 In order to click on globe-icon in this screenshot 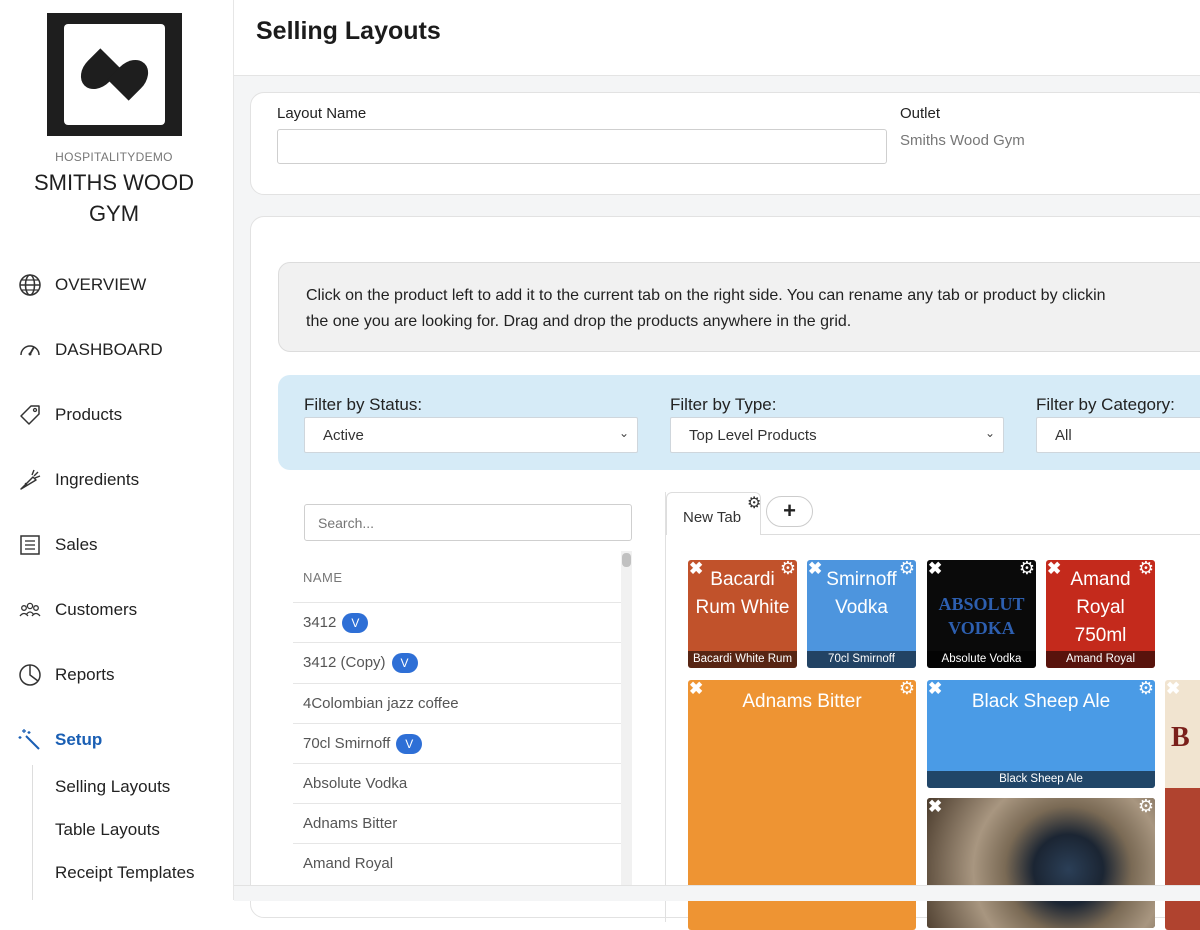, I will do `click(30, 285)`.